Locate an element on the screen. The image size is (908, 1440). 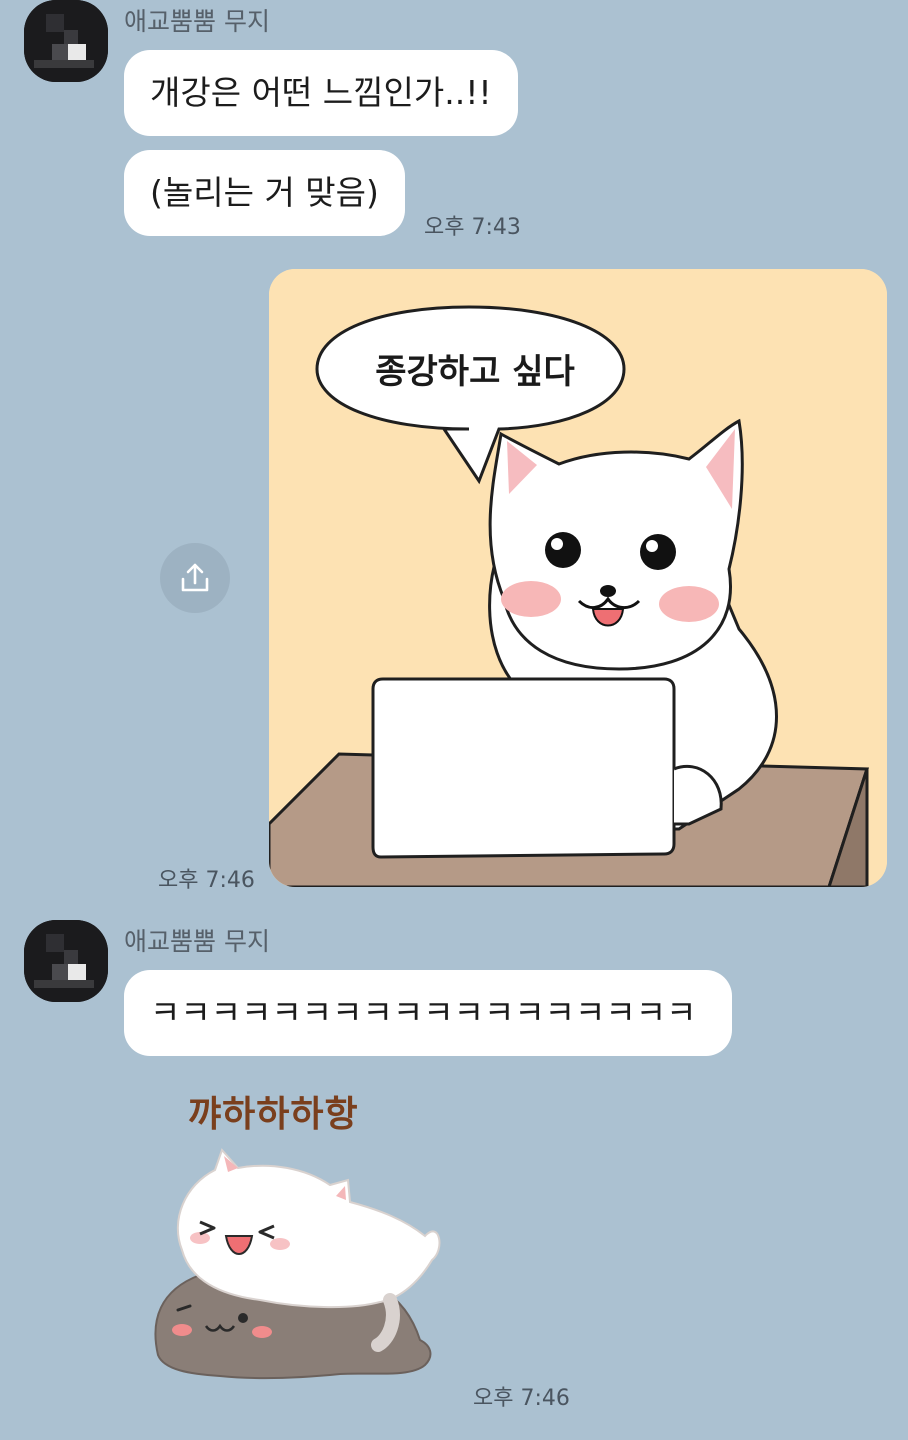
speech-text: 종강하고 싶다 is located at coordinates (475, 372).